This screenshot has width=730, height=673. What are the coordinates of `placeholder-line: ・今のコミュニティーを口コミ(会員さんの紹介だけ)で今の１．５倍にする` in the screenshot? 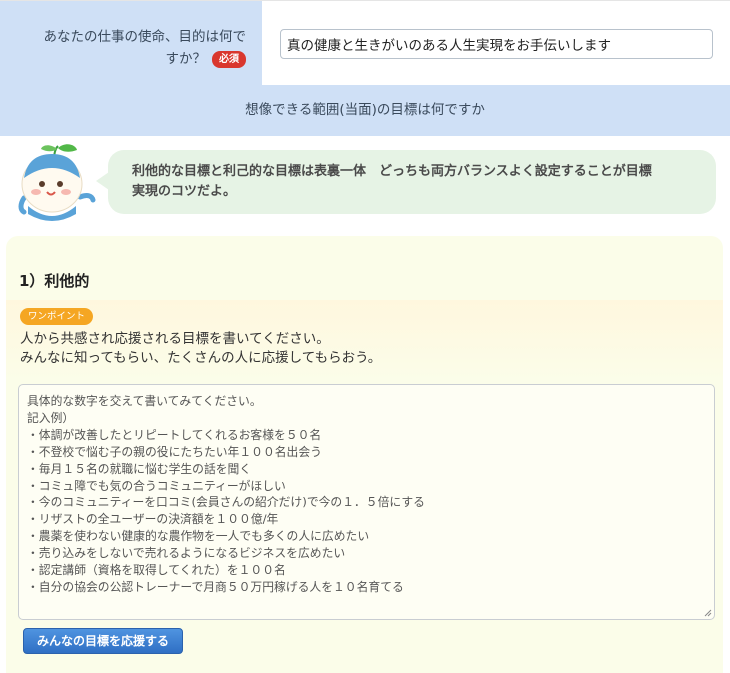 It's located at (226, 502).